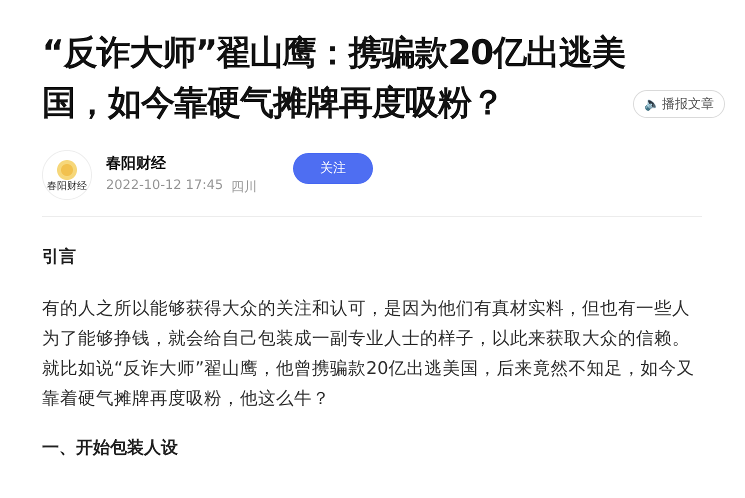 Image resolution: width=745 pixels, height=498 pixels. Describe the element at coordinates (333, 168) in the screenshot. I see `follow-button: 关注` at that location.